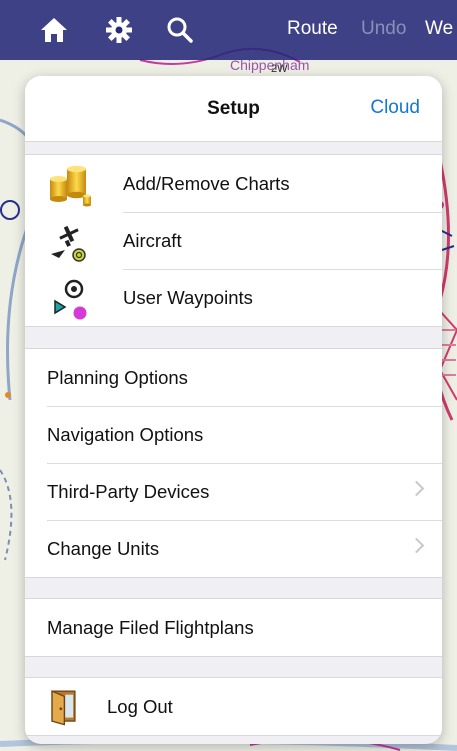 The height and width of the screenshot is (751, 457). What do you see at coordinates (233, 491) in the screenshot?
I see `third-party-devices-item: Third-Party Devices` at bounding box center [233, 491].